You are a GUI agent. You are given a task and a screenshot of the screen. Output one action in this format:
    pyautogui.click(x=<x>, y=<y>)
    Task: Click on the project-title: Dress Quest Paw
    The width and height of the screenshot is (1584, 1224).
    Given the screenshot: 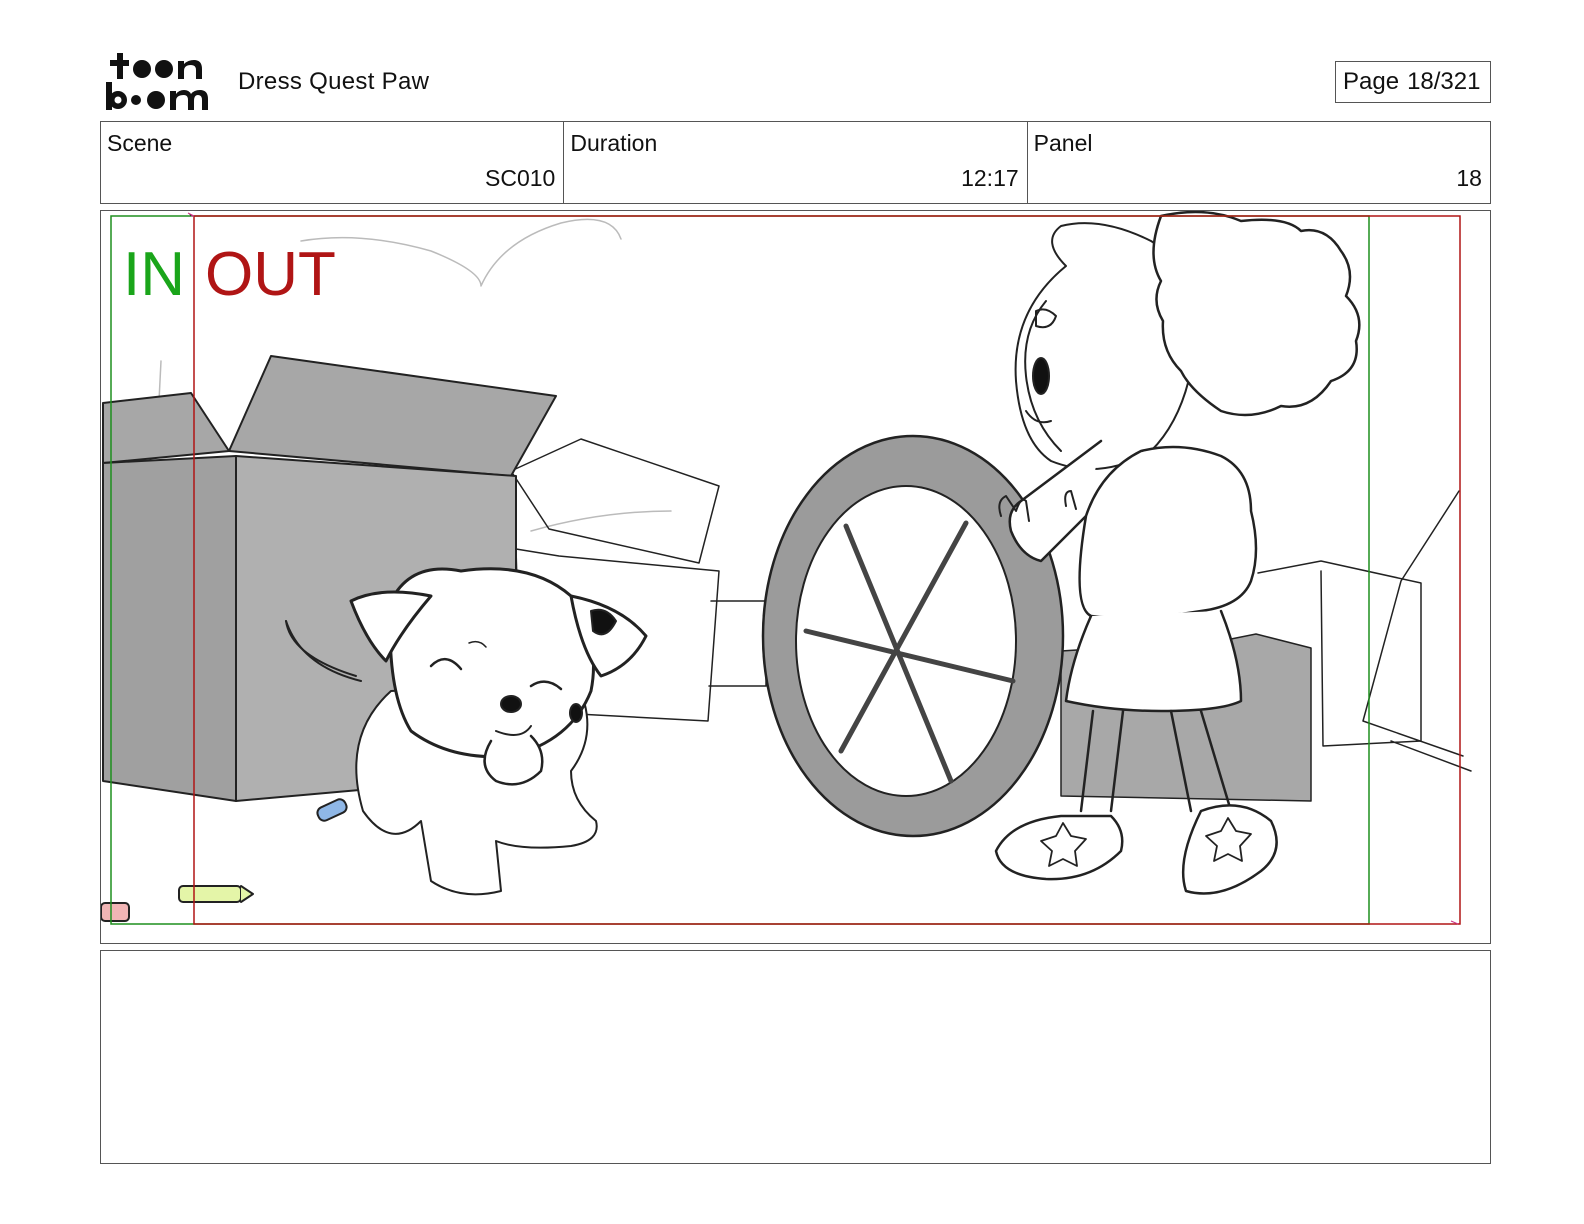 What is the action you would take?
    pyautogui.click(x=334, y=81)
    